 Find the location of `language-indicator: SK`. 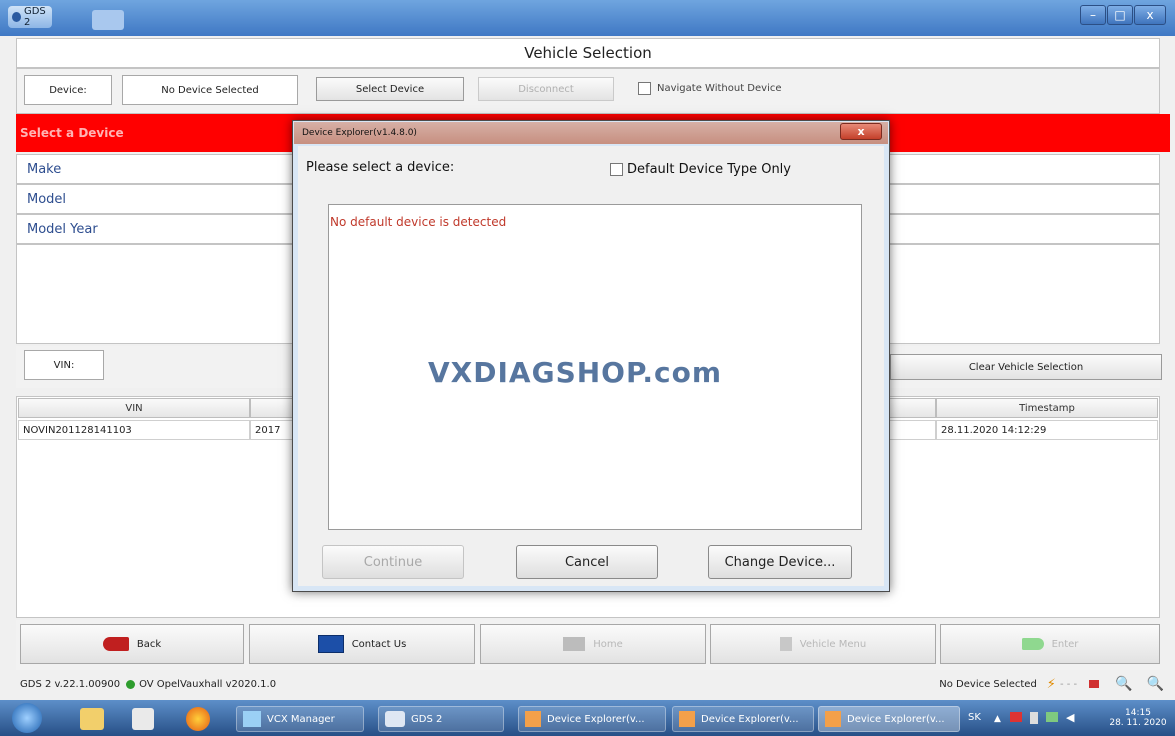

language-indicator: SK is located at coordinates (974, 717).